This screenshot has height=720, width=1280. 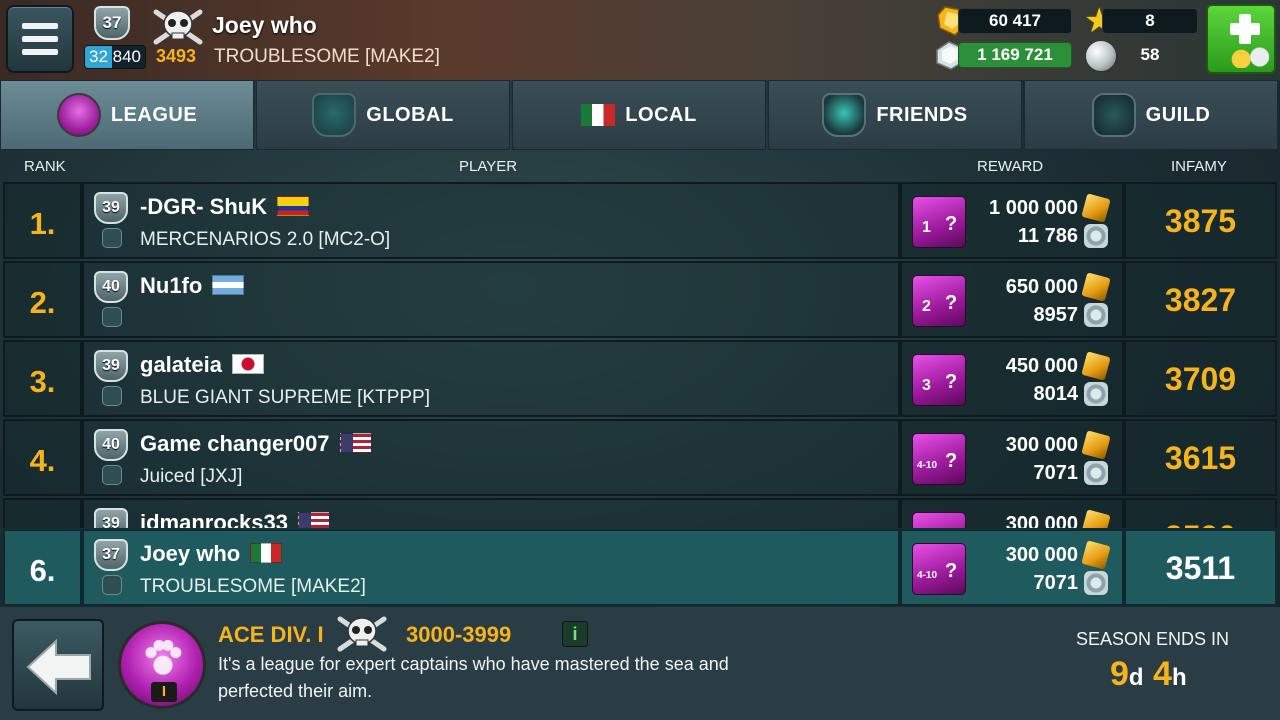 What do you see at coordinates (1113, 115) in the screenshot?
I see `guild-icon` at bounding box center [1113, 115].